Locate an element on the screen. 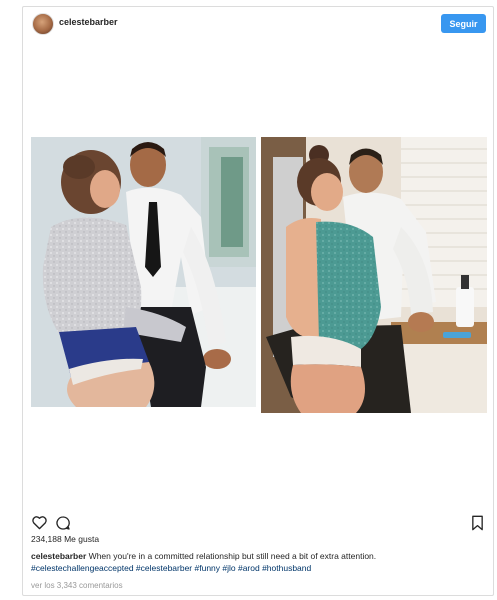  view-comments-link: ver los 3,343 comentarios is located at coordinates (77, 585).